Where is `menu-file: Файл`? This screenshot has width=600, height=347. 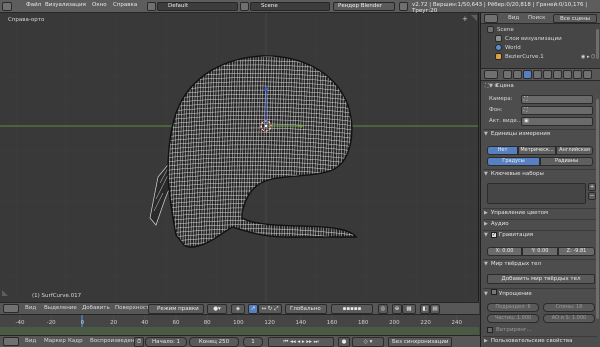 menu-file: Файл is located at coordinates (33, 5).